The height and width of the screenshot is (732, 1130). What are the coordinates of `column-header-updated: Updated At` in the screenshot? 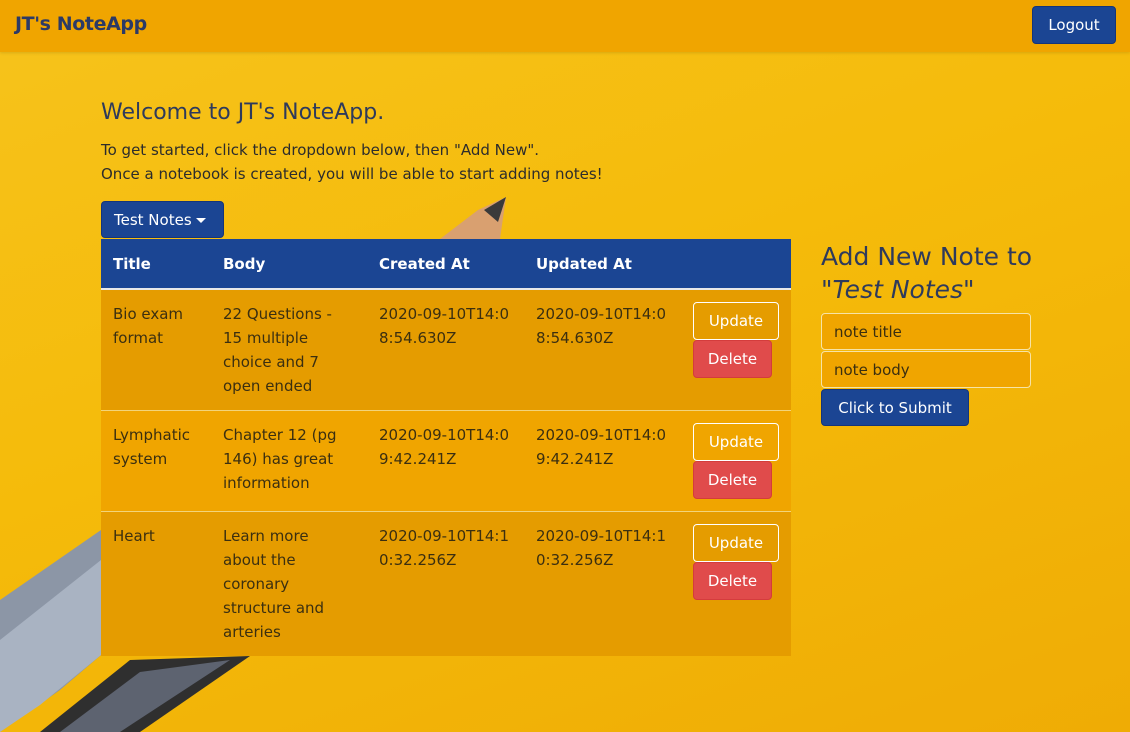 It's located at (602, 264).